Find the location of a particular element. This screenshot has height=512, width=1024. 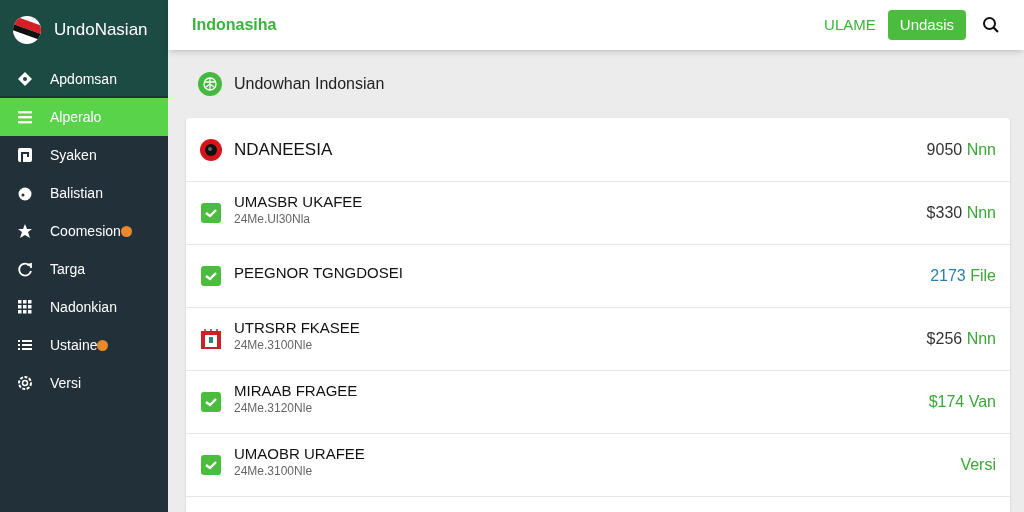

item-title: PEEGNOR TGNGDOSEI is located at coordinates (318, 273).